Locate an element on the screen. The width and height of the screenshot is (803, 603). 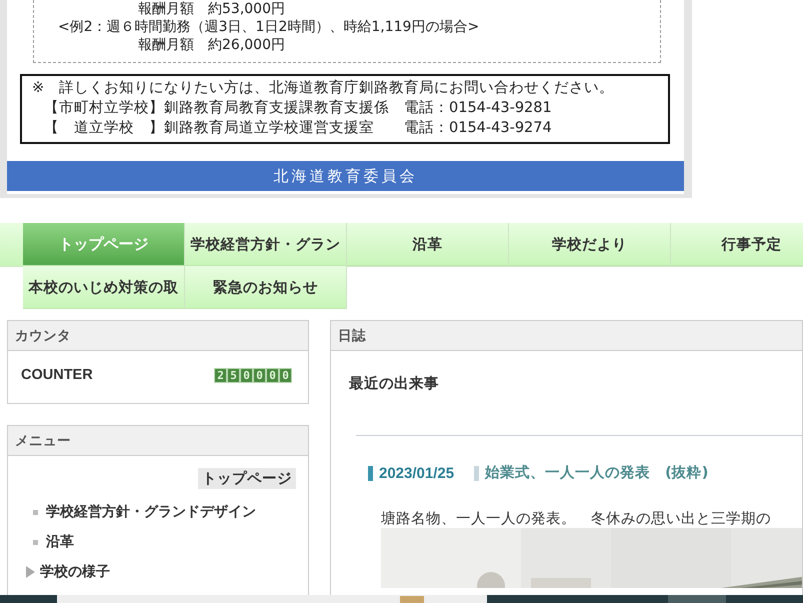
nav-tab: 緊急のお知らせ is located at coordinates (266, 287).